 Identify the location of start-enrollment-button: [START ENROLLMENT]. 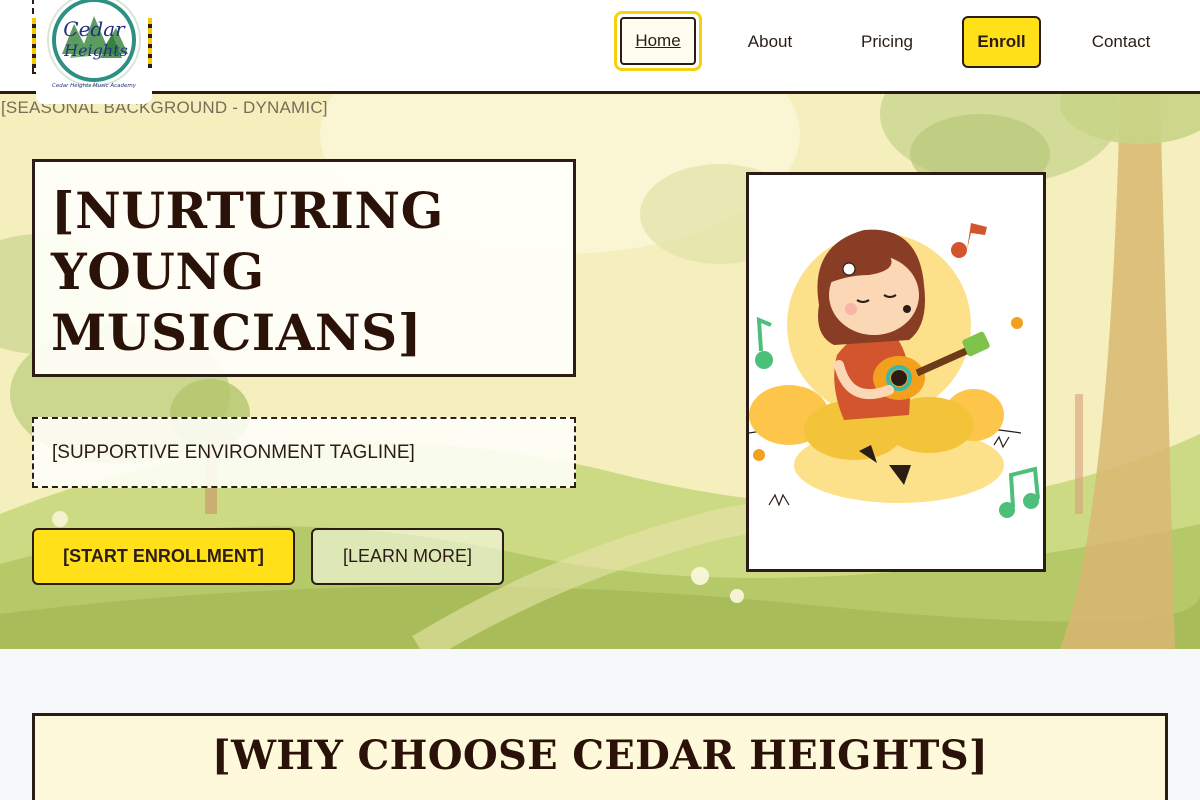
(163, 556).